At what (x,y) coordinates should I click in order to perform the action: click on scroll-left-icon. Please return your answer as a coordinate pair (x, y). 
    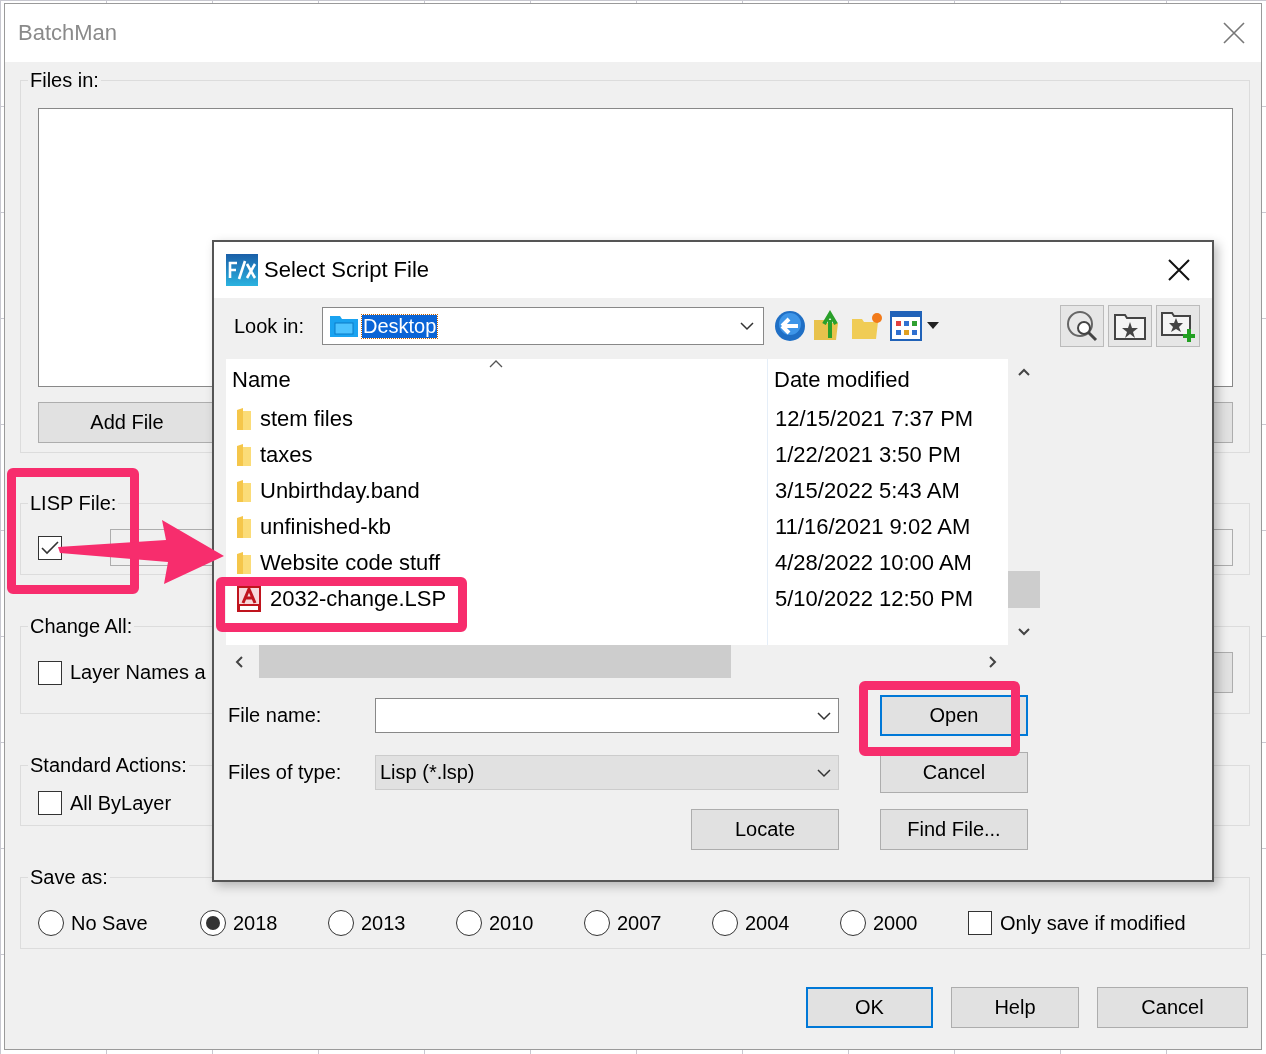
    Looking at the image, I should click on (239, 662).